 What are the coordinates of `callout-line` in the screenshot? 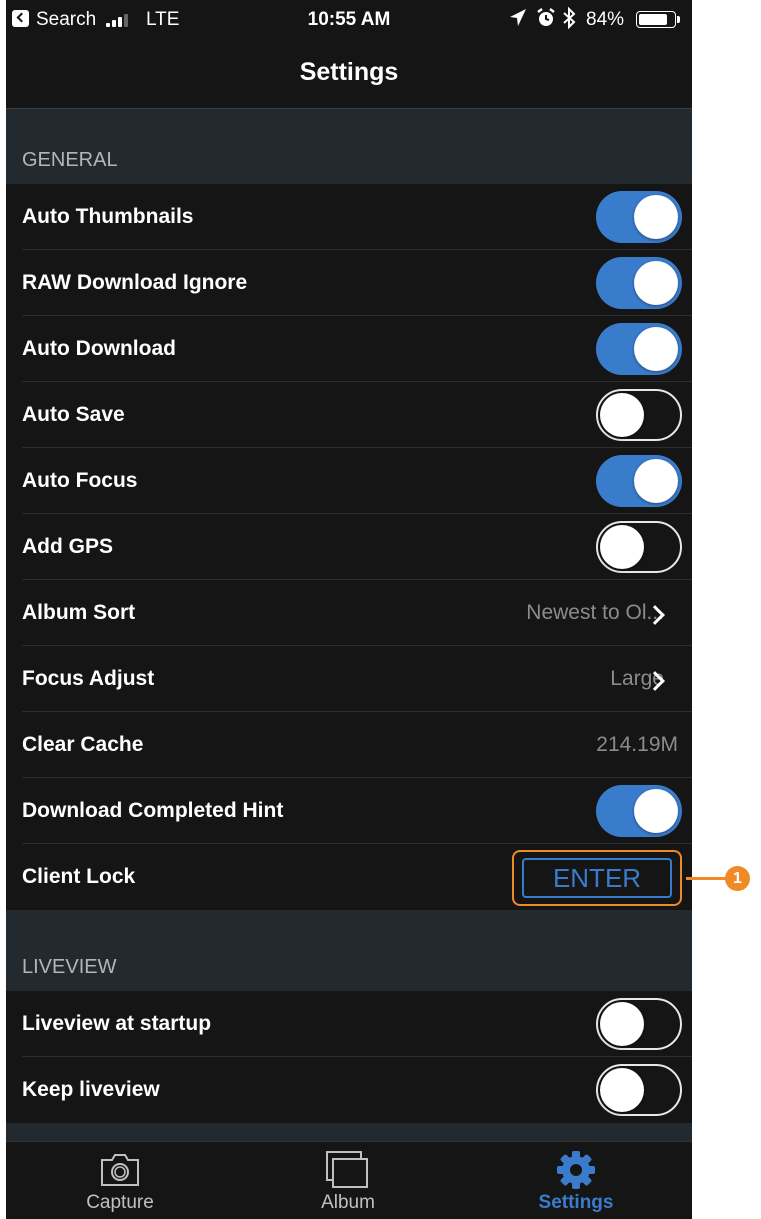 It's located at (706, 878).